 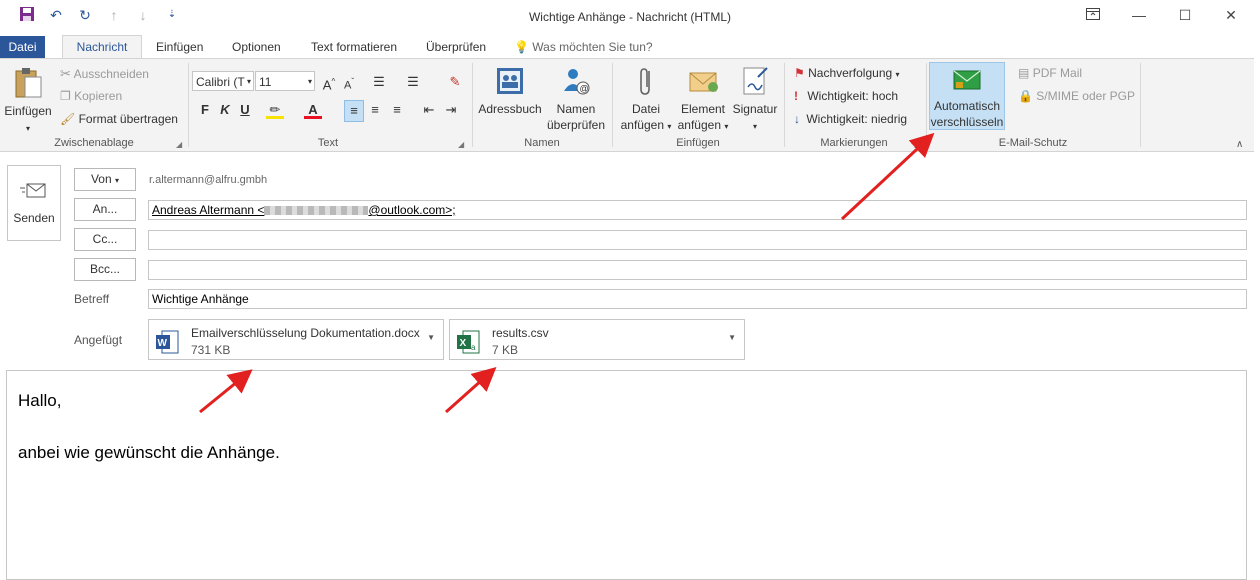 What do you see at coordinates (205, 110) in the screenshot?
I see `bold-icon: F` at bounding box center [205, 110].